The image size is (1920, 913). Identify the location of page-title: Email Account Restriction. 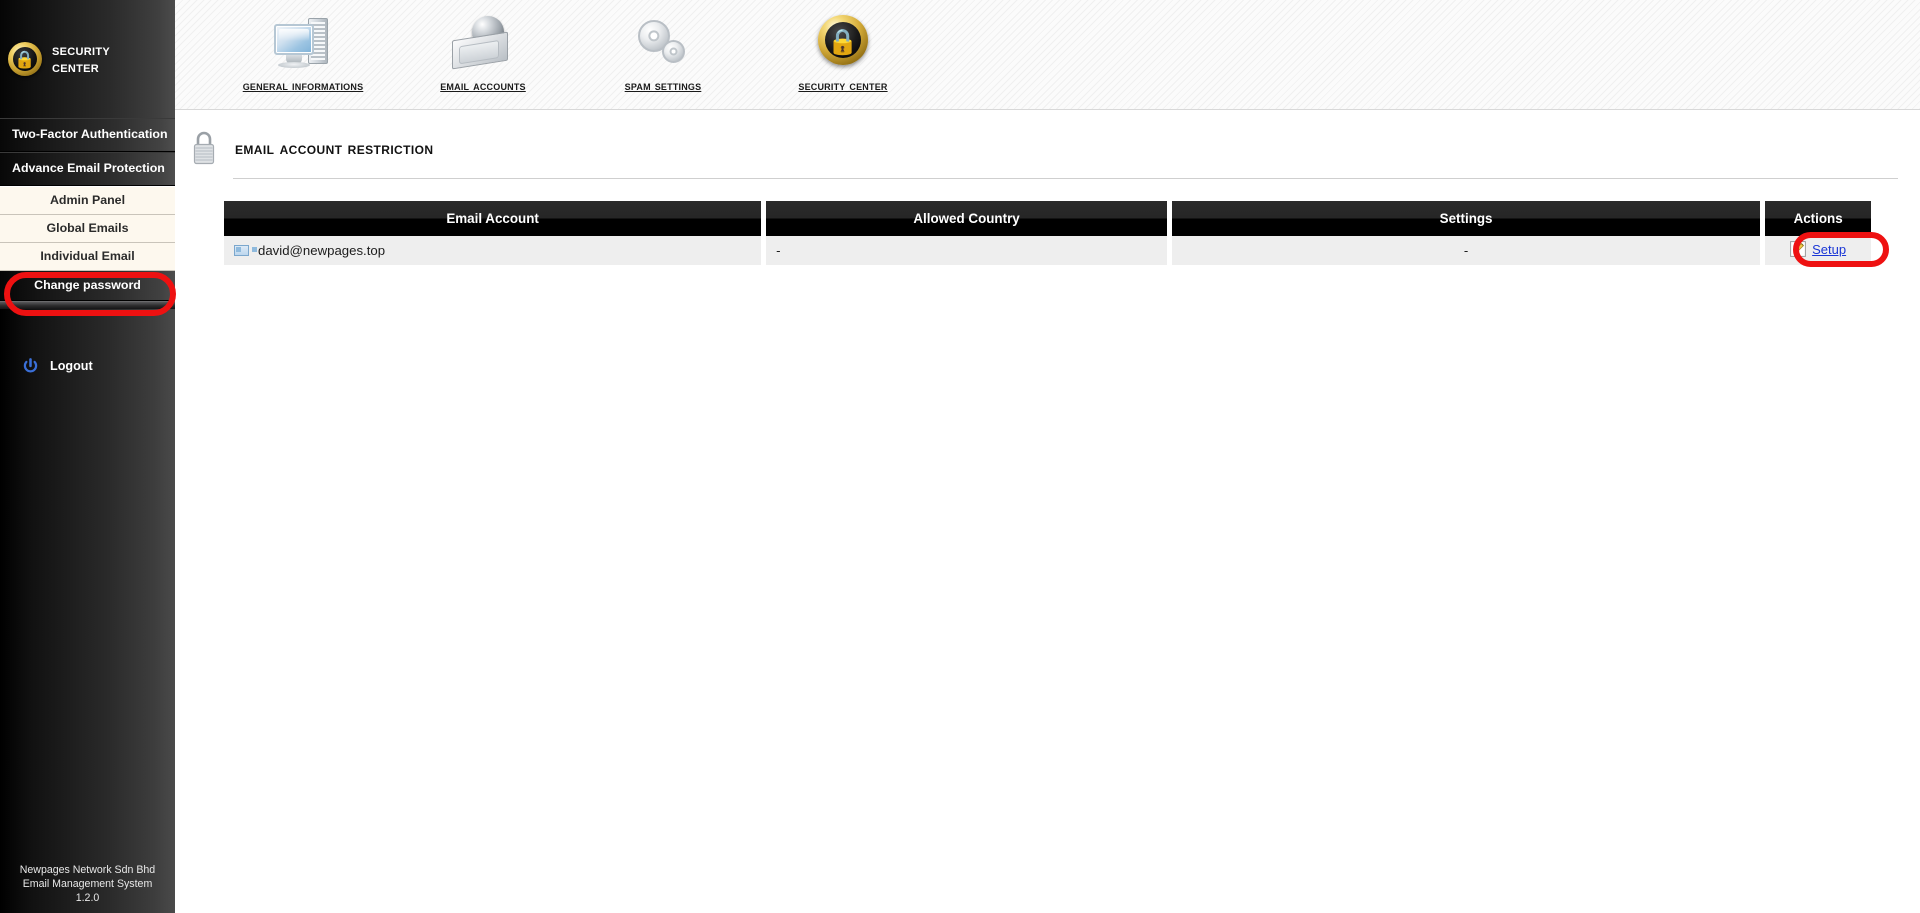
(334, 147).